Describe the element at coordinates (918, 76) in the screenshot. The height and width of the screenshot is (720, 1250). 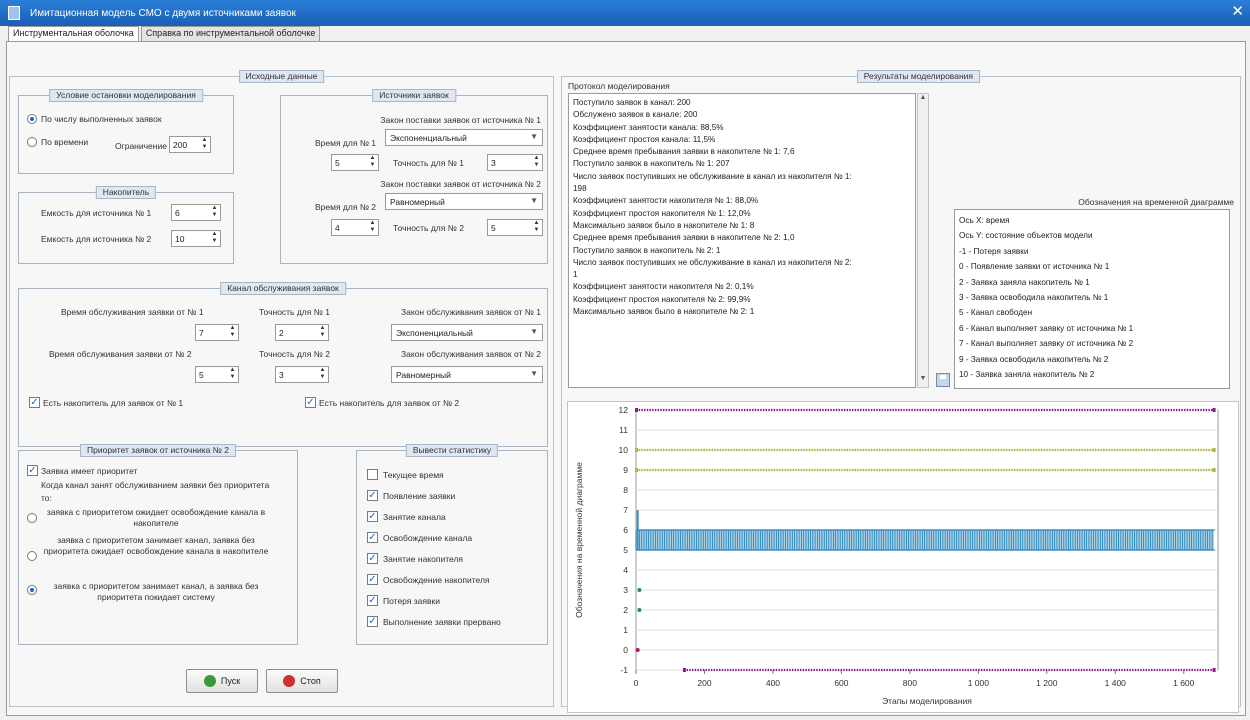
I see `results-title: Результаты моделирования` at that location.